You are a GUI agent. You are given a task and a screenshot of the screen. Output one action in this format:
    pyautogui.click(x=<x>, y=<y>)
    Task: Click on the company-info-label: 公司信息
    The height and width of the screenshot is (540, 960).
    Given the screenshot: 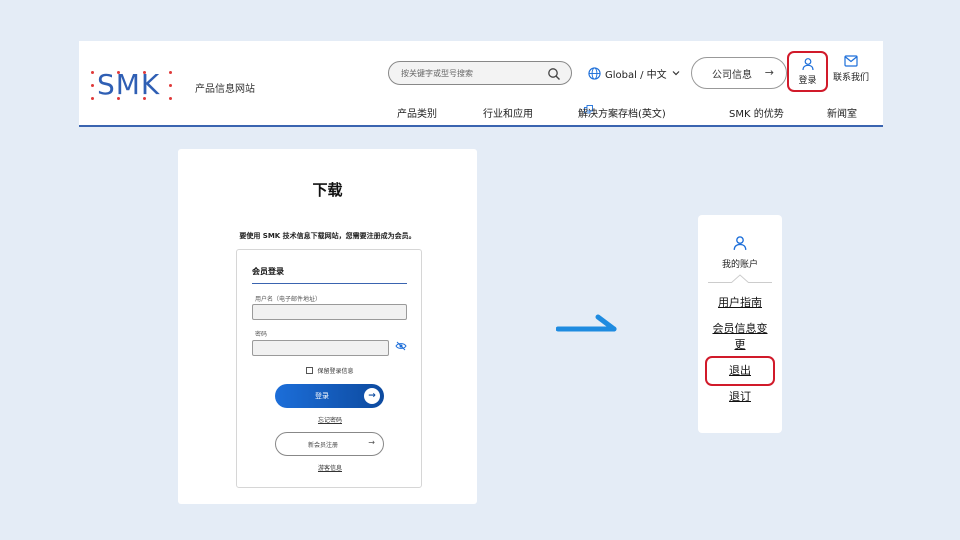 What is the action you would take?
    pyautogui.click(x=732, y=75)
    